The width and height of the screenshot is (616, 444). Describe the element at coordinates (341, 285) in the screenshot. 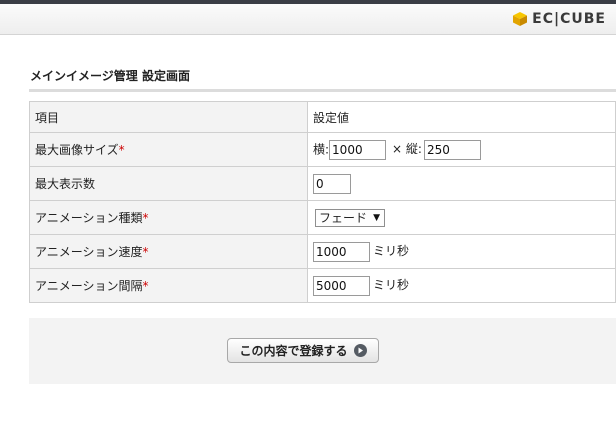

I see `animation-interval-input` at that location.